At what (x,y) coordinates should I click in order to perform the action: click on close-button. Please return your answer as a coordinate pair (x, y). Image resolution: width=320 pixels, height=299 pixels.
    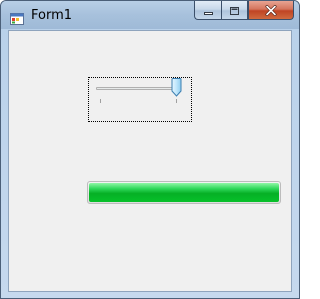
    Looking at the image, I should click on (271, 10).